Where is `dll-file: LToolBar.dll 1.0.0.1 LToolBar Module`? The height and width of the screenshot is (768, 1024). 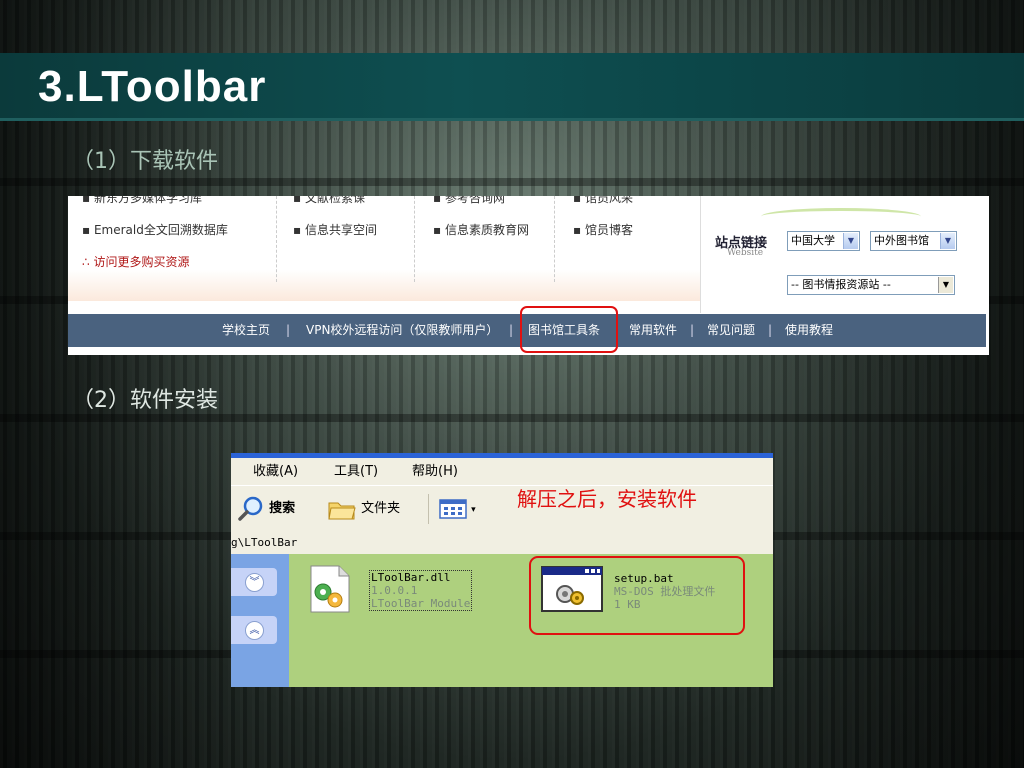
dll-file: LToolBar.dll 1.0.0.1 LToolBar Module is located at coordinates (421, 590).